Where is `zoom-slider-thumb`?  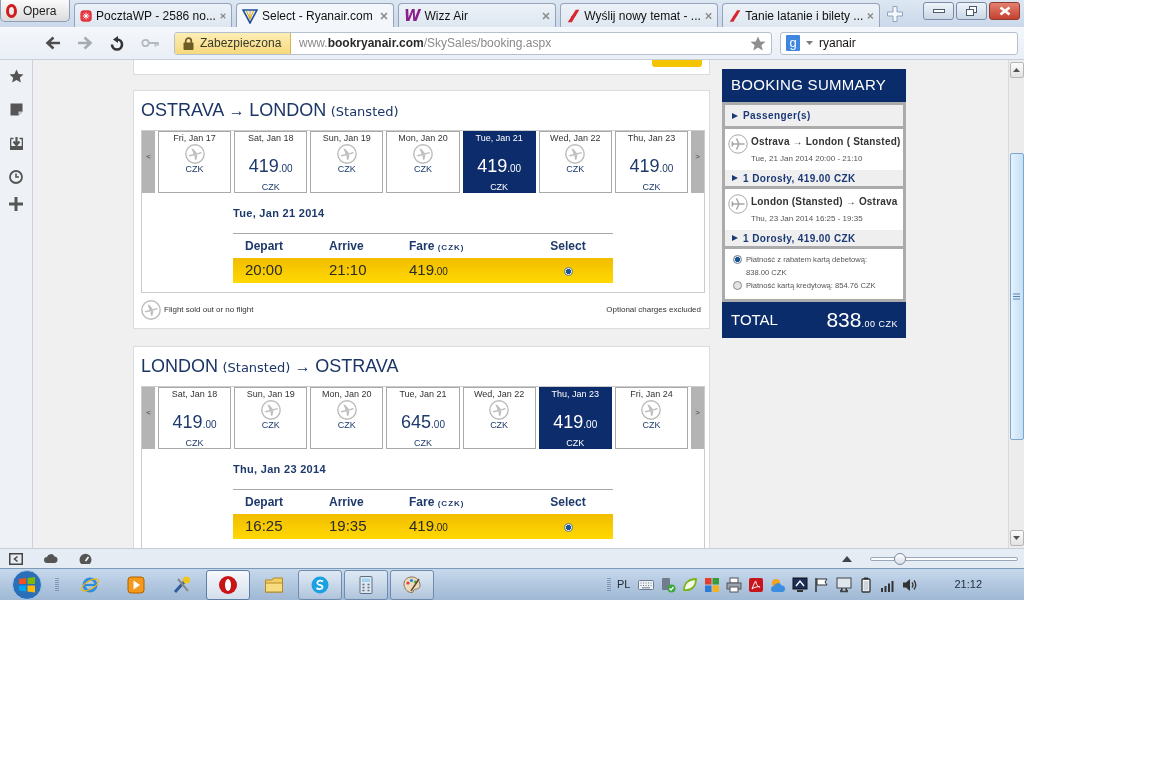
zoom-slider-thumb is located at coordinates (900, 558).